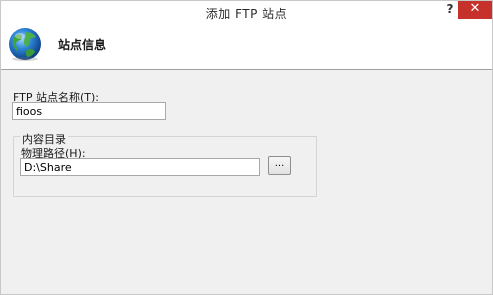 Image resolution: width=493 pixels, height=295 pixels. What do you see at coordinates (25, 44) in the screenshot?
I see `globe-icon` at bounding box center [25, 44].